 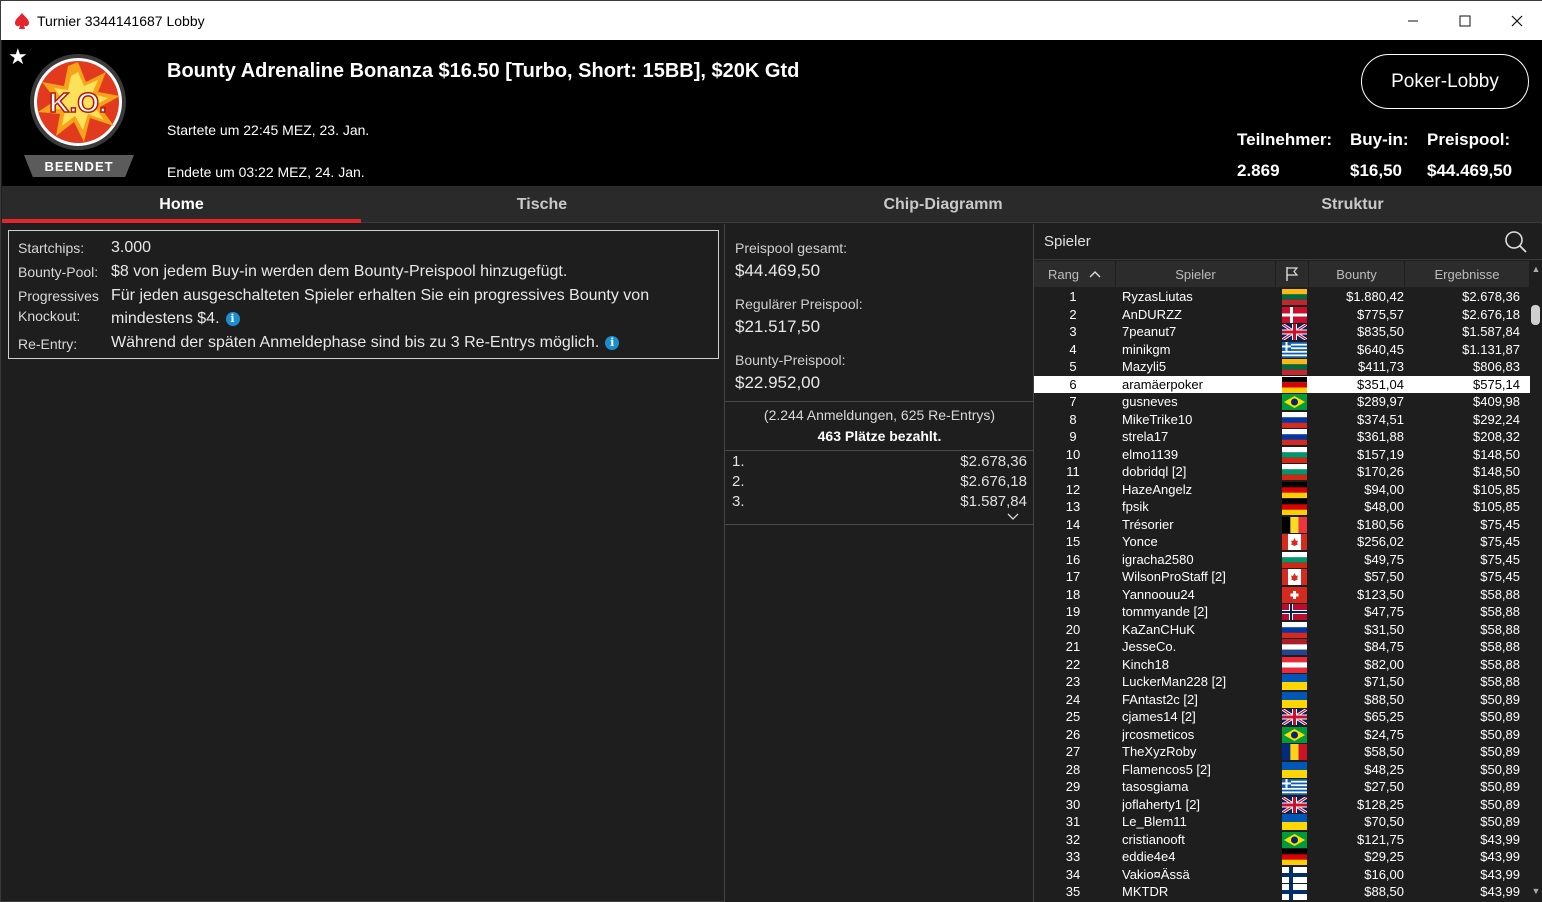 I want to click on column-bounty: Bounty, so click(x=1357, y=274).